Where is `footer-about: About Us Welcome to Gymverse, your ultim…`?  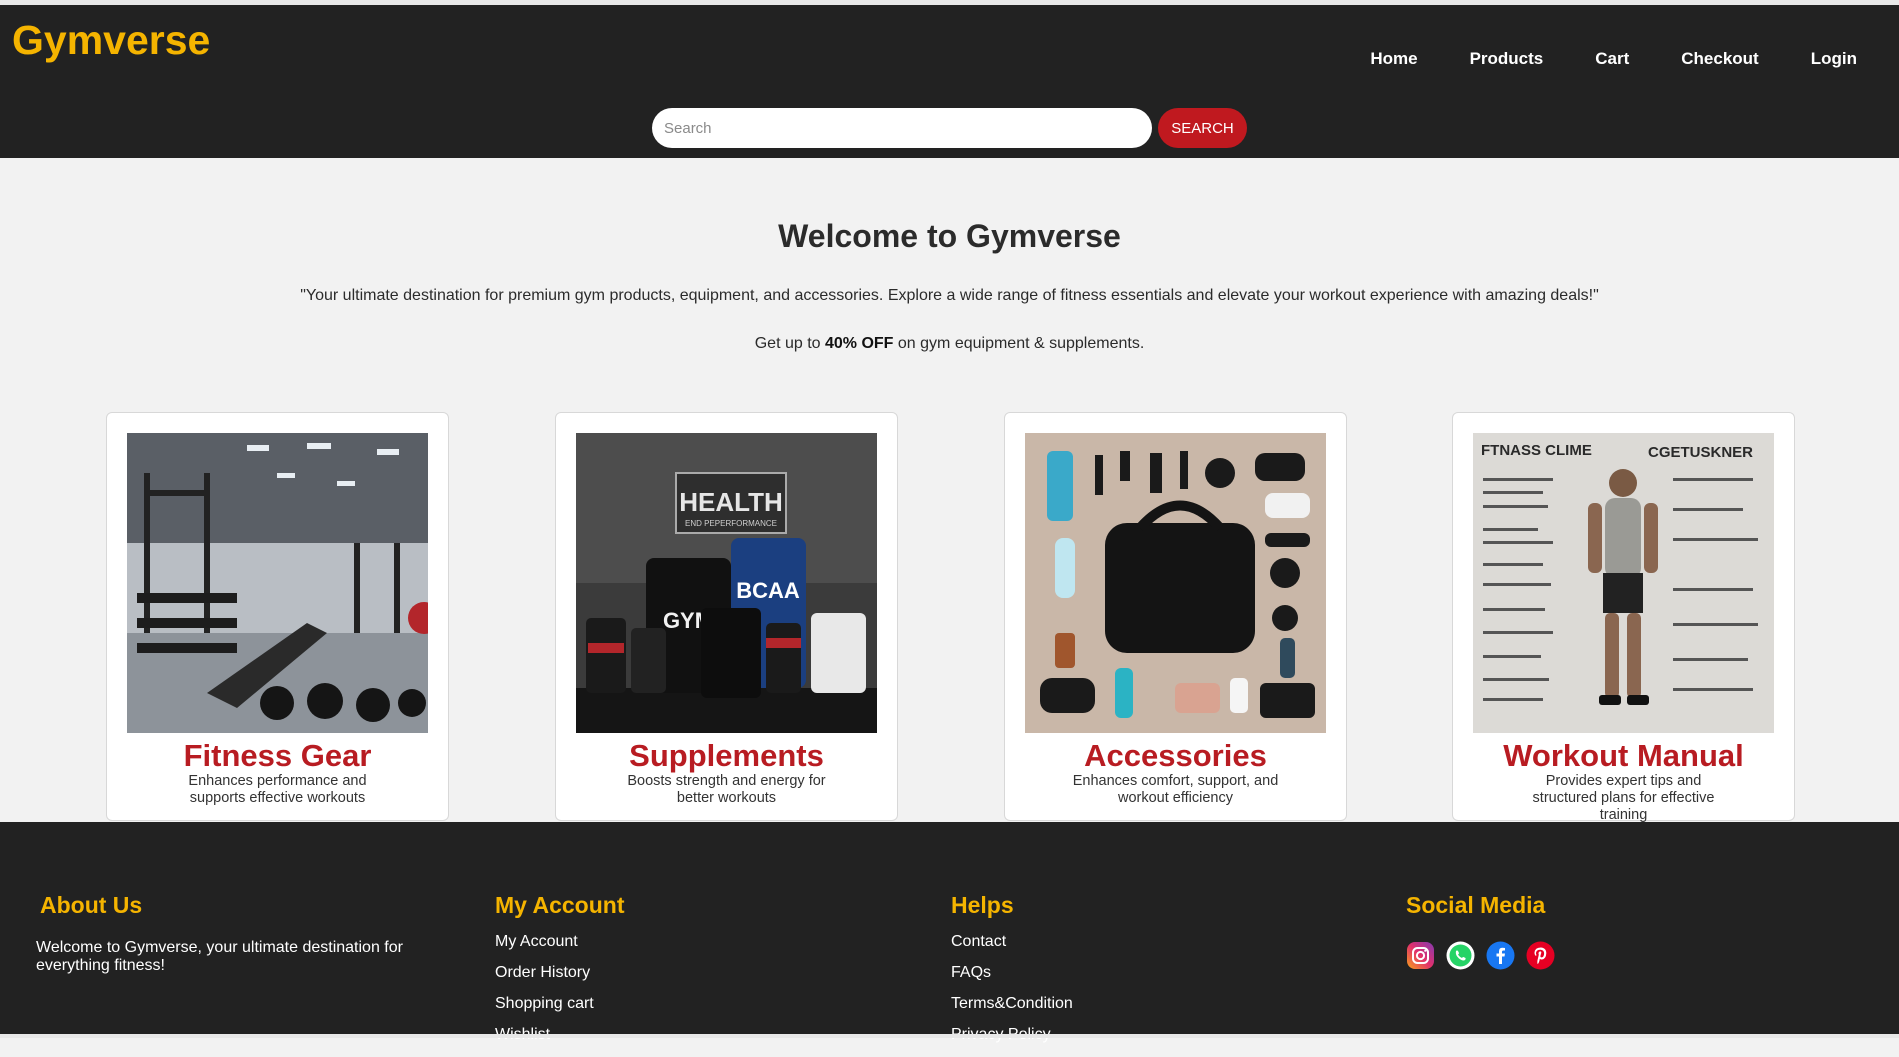 footer-about: About Us Welcome to Gymverse, your ultim… is located at coordinates (226, 933).